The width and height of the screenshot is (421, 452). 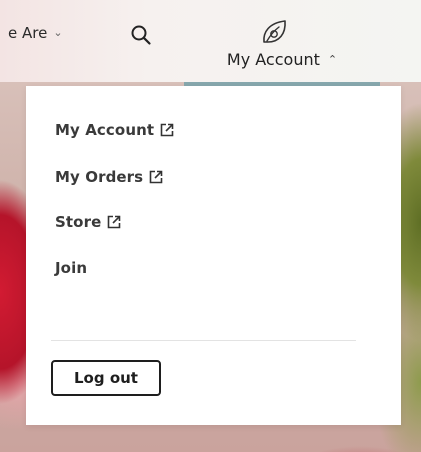 What do you see at coordinates (99, 177) in the screenshot?
I see `menu-item-label: My Orders` at bounding box center [99, 177].